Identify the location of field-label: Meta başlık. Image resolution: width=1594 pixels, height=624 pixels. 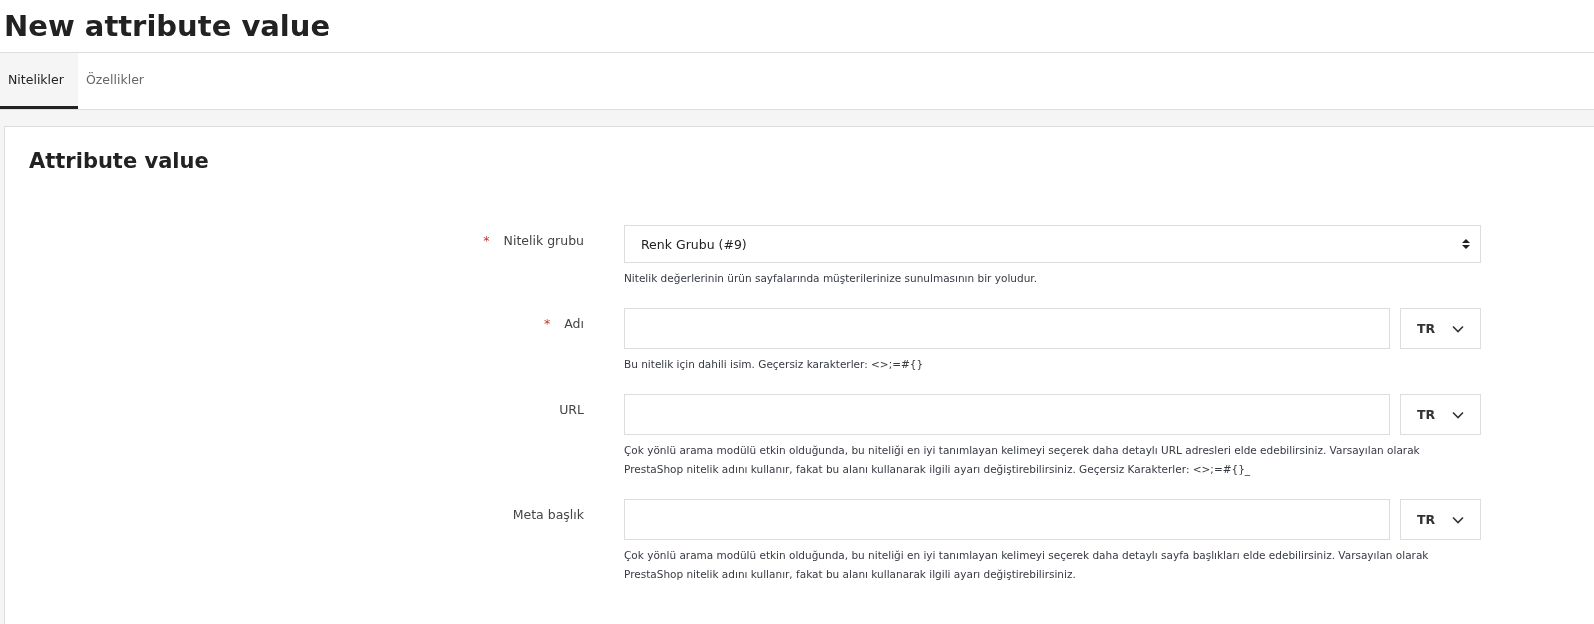
(548, 514).